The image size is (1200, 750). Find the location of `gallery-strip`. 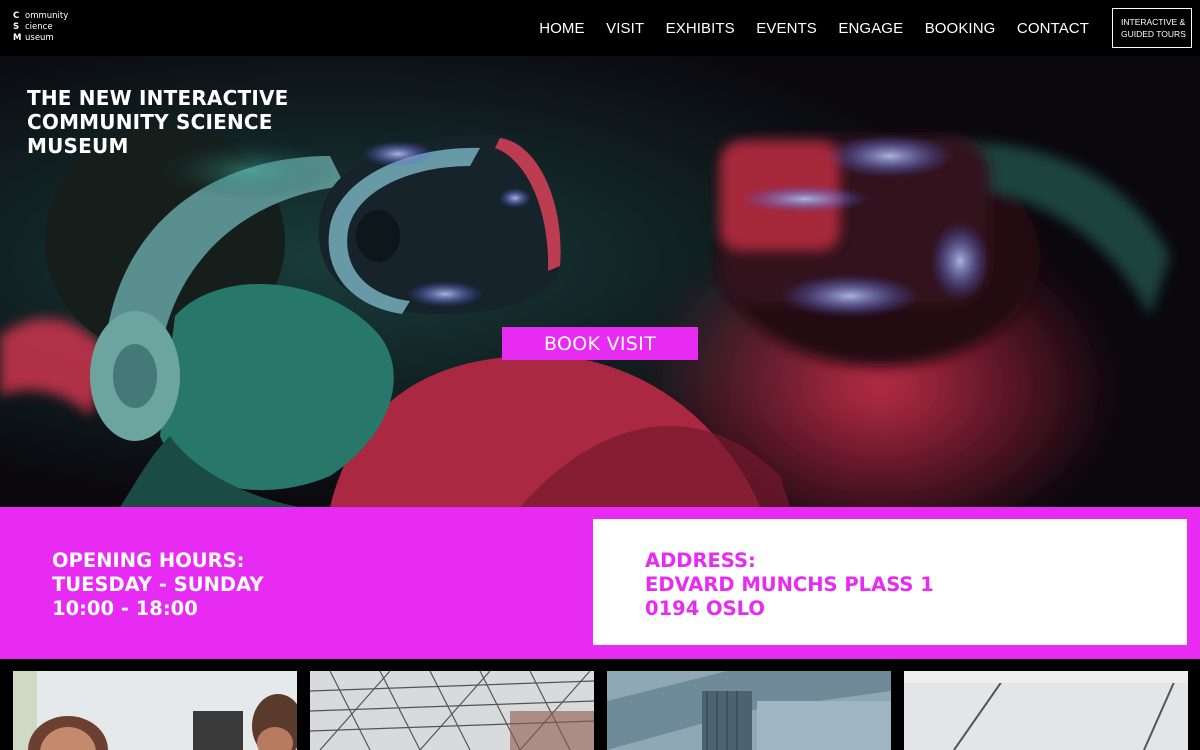

gallery-strip is located at coordinates (600, 704).